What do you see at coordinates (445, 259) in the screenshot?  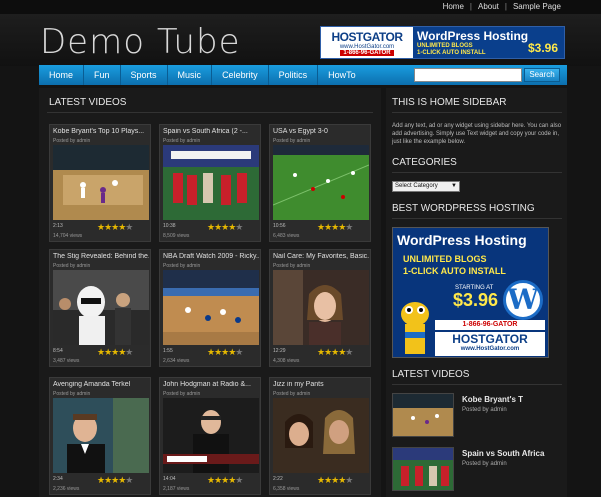 I see `hosting-ad-line1: UNLIMITED BLOGS` at bounding box center [445, 259].